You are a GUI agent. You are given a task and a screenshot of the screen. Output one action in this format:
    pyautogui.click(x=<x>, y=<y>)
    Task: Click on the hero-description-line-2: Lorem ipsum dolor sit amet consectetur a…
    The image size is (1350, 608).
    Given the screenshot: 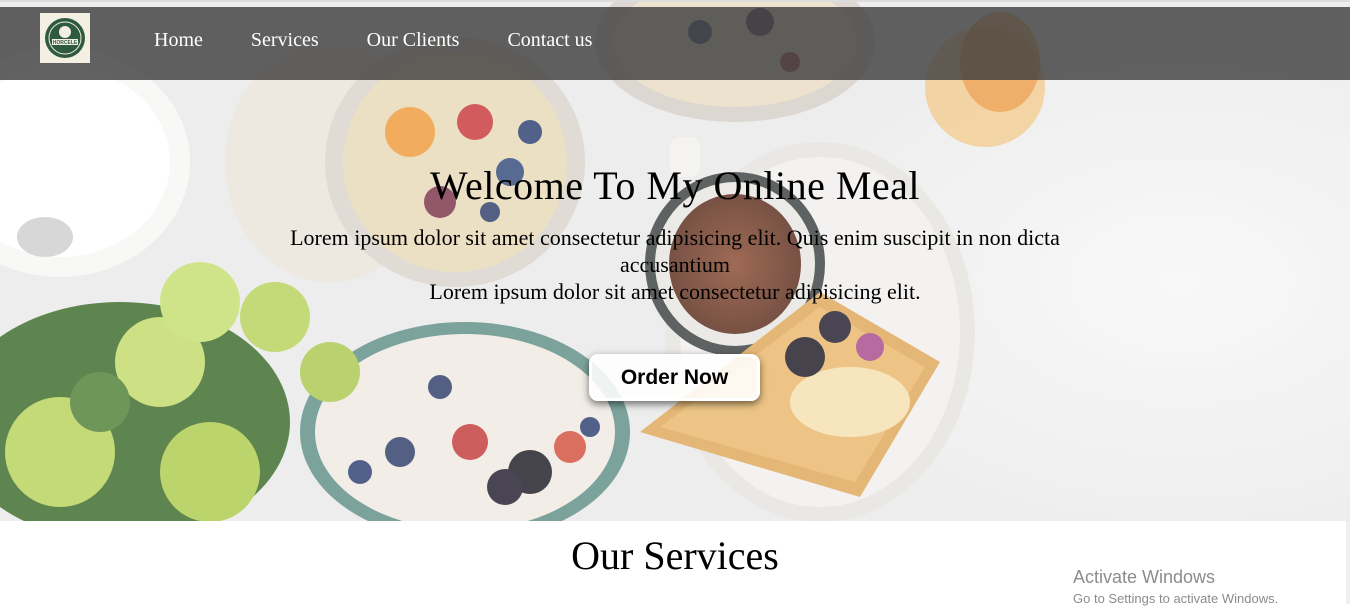 What is the action you would take?
    pyautogui.click(x=675, y=291)
    